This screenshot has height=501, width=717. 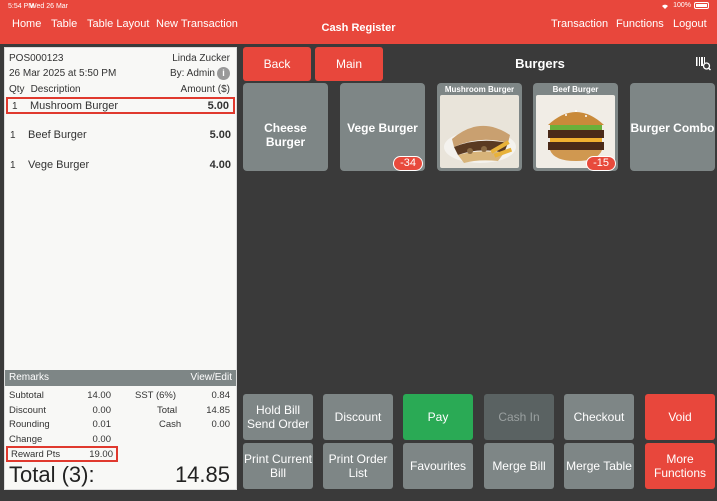 I want to click on void-button: Void, so click(x=680, y=417).